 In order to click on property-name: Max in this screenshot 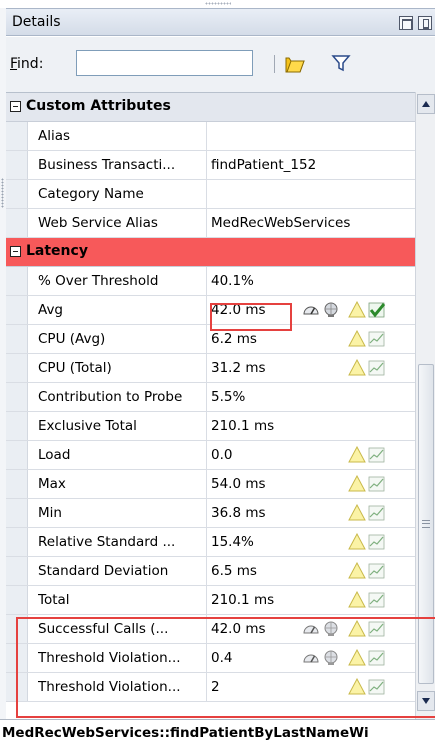, I will do `click(52, 484)`.